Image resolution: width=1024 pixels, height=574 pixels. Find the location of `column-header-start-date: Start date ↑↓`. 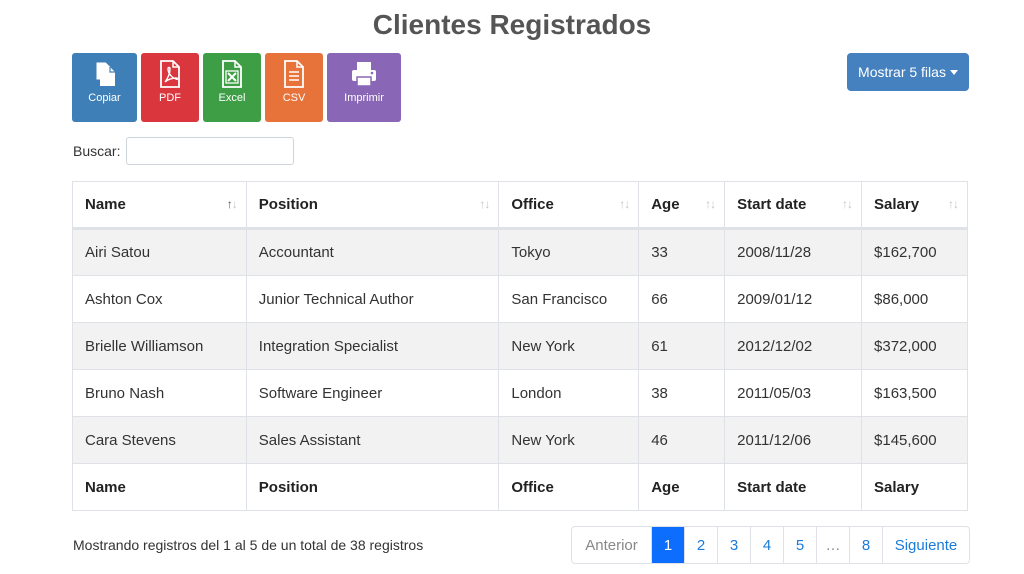

column-header-start-date: Start date ↑↓ is located at coordinates (793, 205).